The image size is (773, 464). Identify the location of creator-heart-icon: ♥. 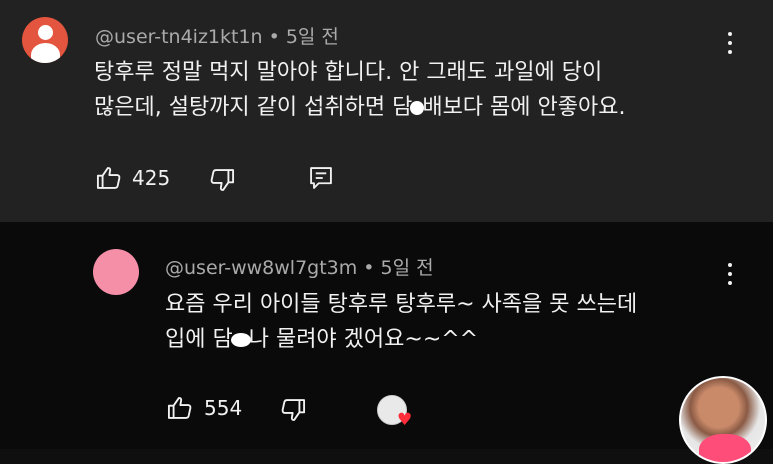
(394, 411).